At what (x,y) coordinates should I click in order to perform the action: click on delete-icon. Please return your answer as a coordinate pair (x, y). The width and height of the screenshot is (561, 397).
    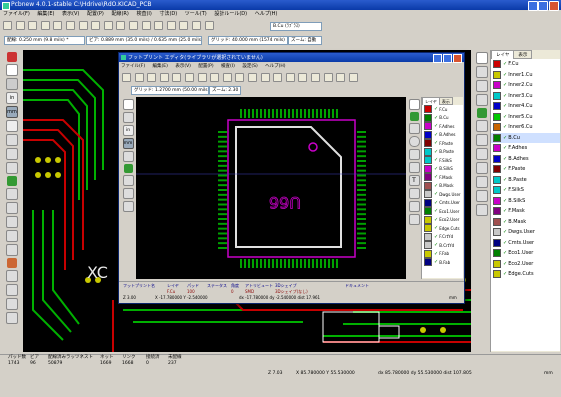
    Looking at the image, I should click on (482, 210).